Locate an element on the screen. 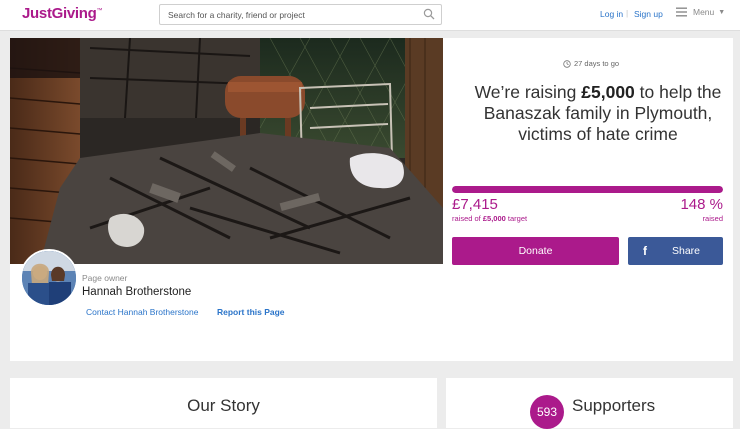 Image resolution: width=740 pixels, height=429 pixels. signup-link: Sign up is located at coordinates (648, 14).